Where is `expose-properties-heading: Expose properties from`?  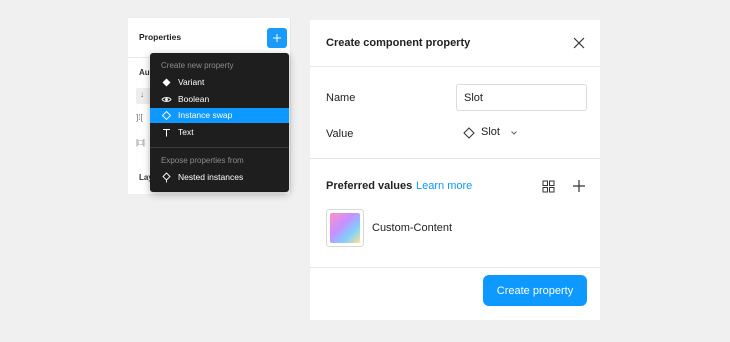 expose-properties-heading: Expose properties from is located at coordinates (202, 160).